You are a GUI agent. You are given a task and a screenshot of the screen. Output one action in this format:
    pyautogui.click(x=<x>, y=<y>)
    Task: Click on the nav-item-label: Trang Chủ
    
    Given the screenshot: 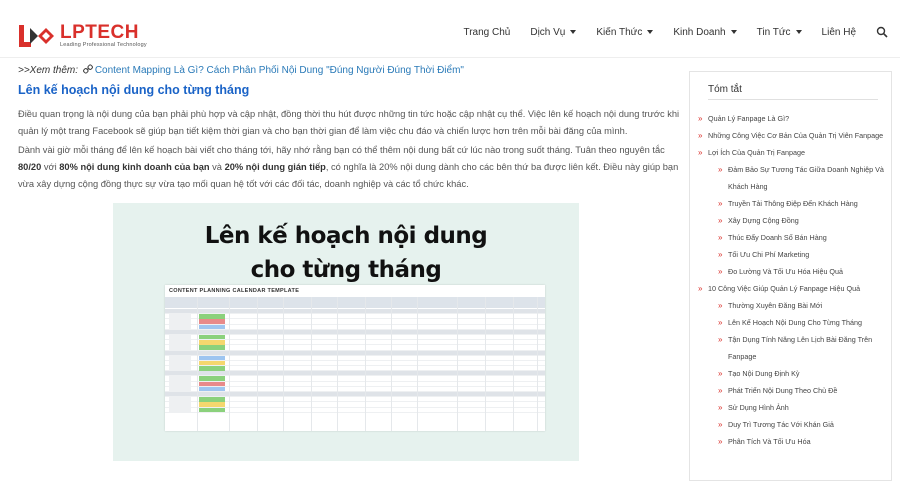 What is the action you would take?
    pyautogui.click(x=487, y=32)
    